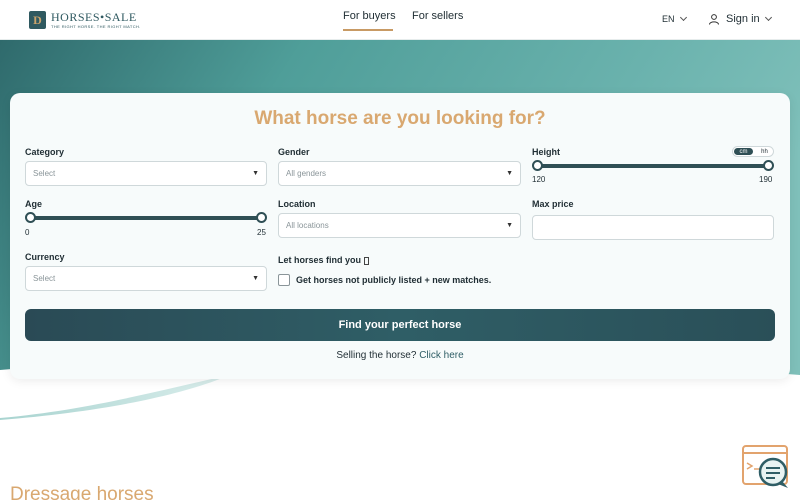 The height and width of the screenshot is (500, 800). Describe the element at coordinates (653, 166) in the screenshot. I see `height-slider-track` at that location.